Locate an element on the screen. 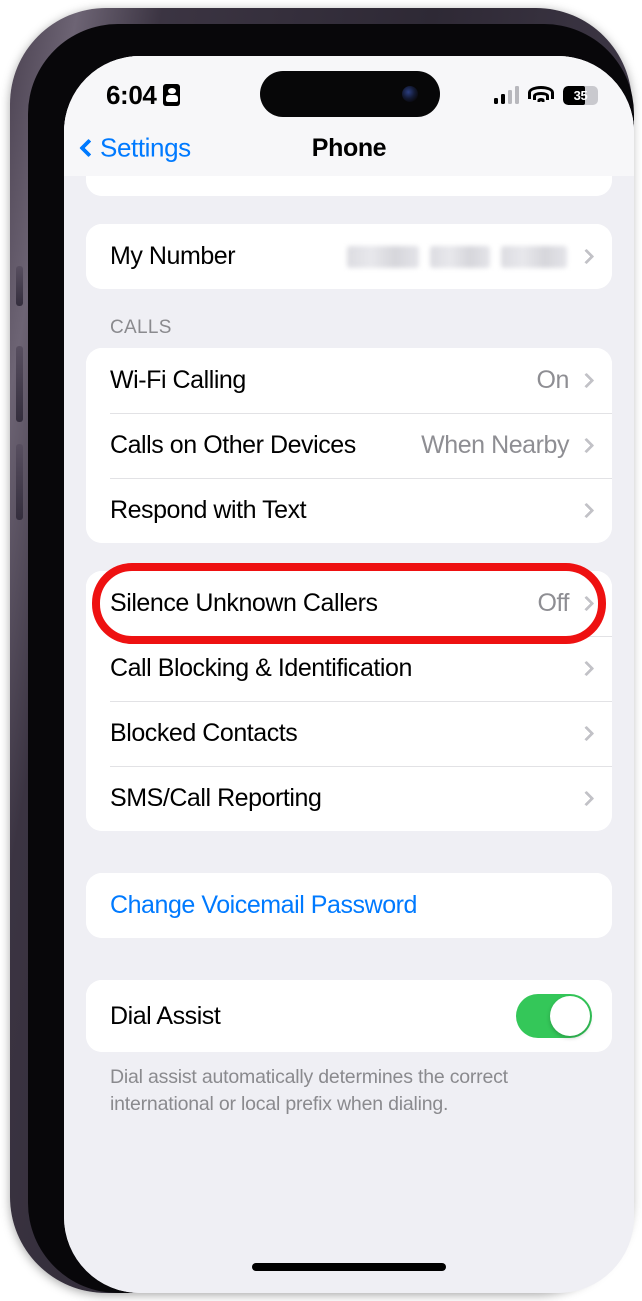 The height and width of the screenshot is (1301, 642). front-camera-icon is located at coordinates (410, 94).